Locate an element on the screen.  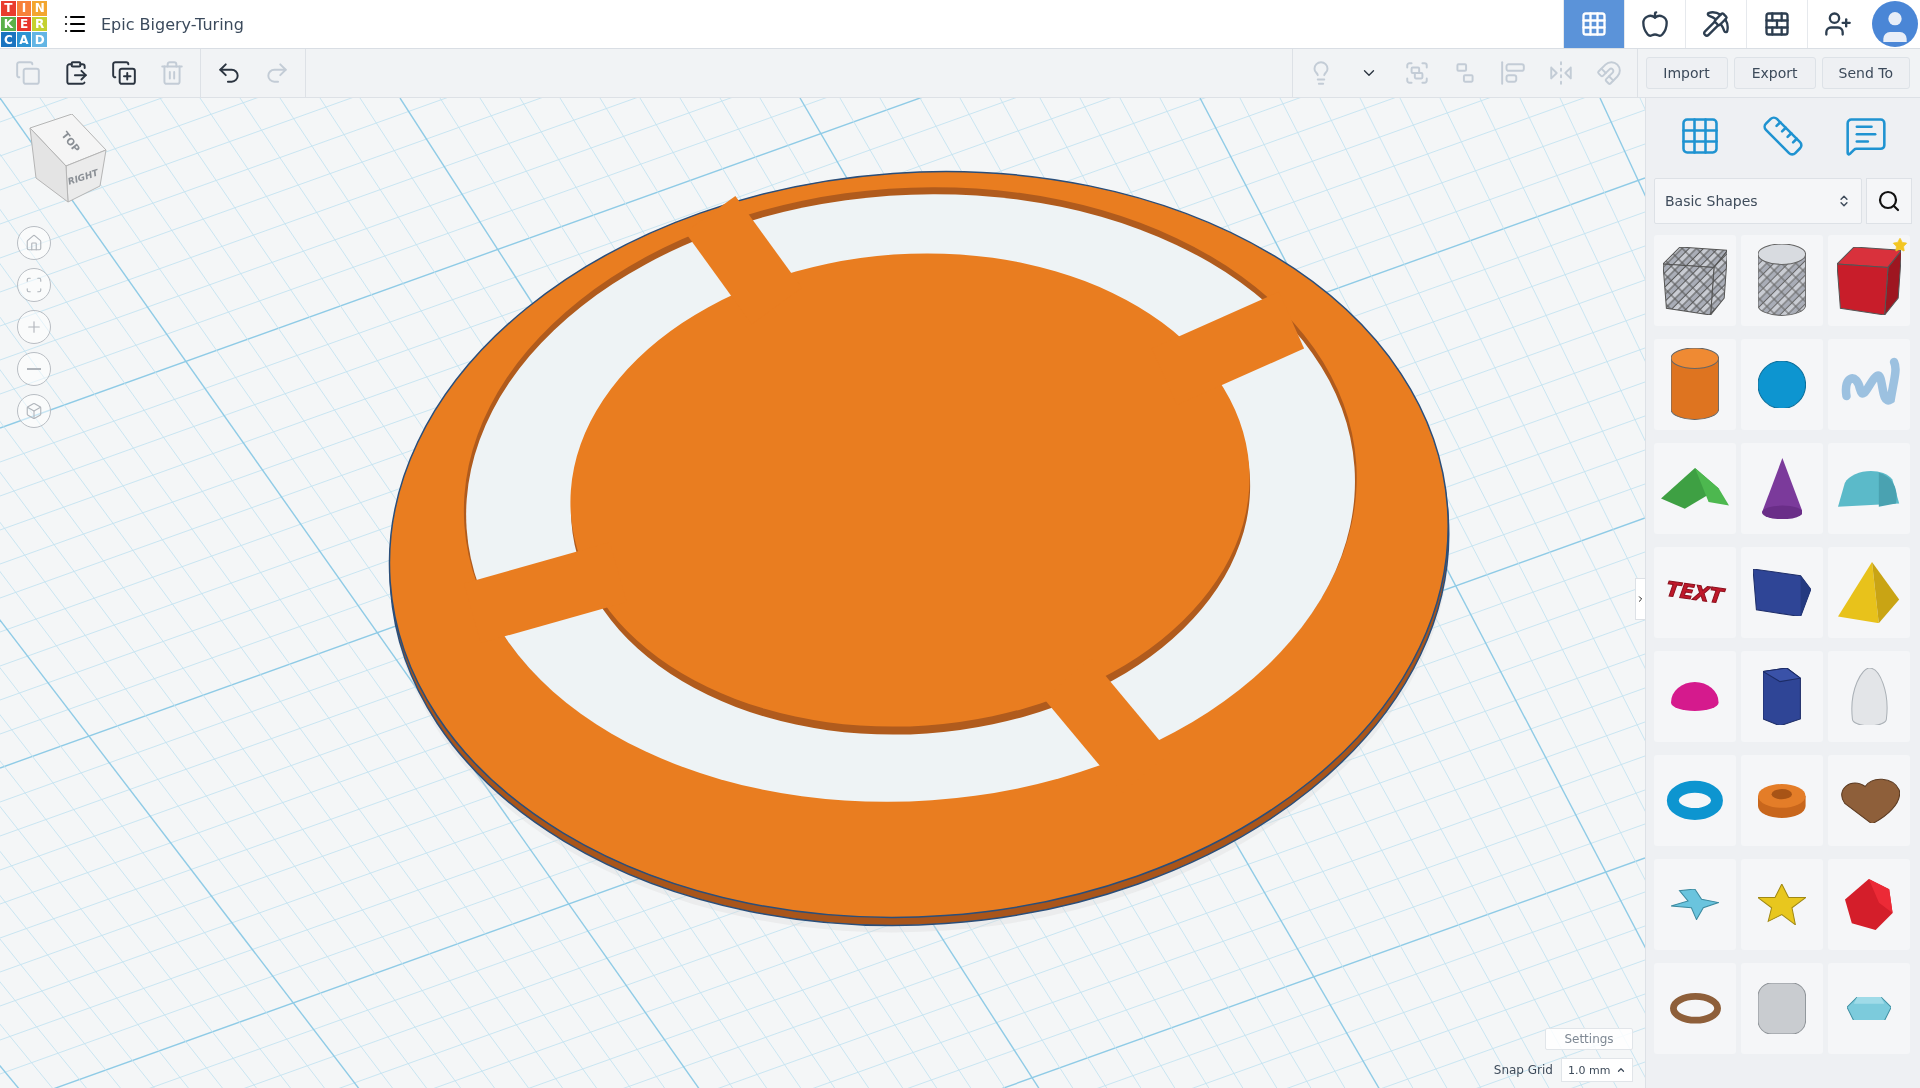
roof-icon is located at coordinates (1695, 488).